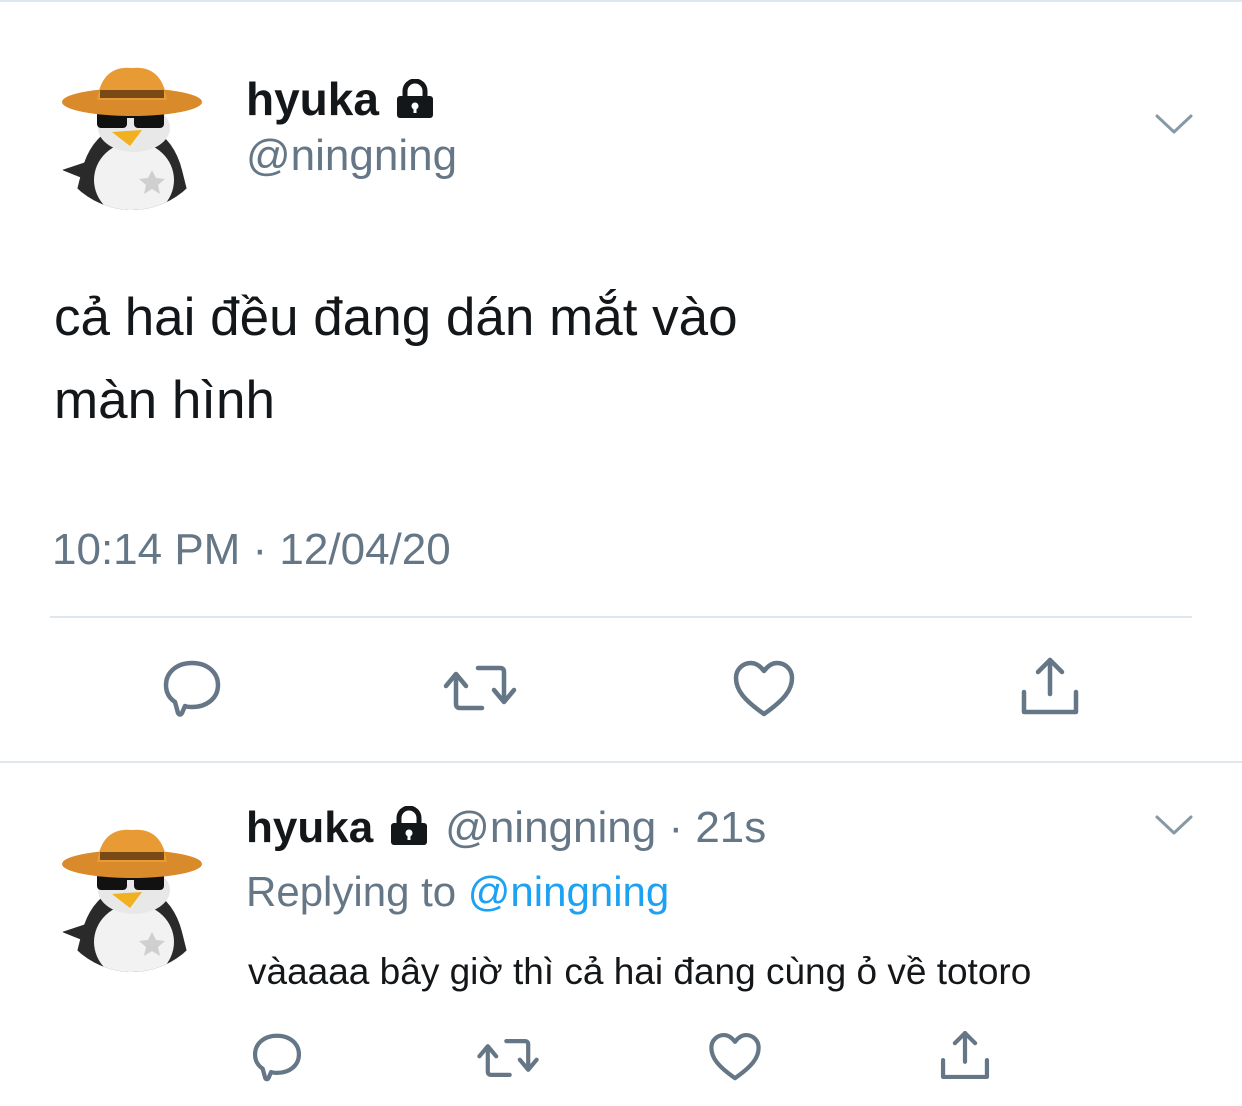  Describe the element at coordinates (1174, 124) in the screenshot. I see `chevron-down-icon` at that location.